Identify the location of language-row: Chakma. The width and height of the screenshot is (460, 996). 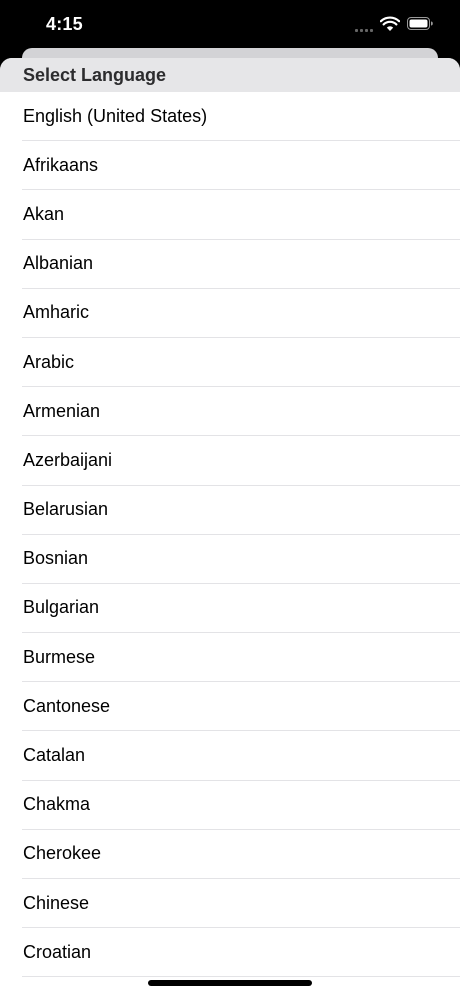
(241, 805).